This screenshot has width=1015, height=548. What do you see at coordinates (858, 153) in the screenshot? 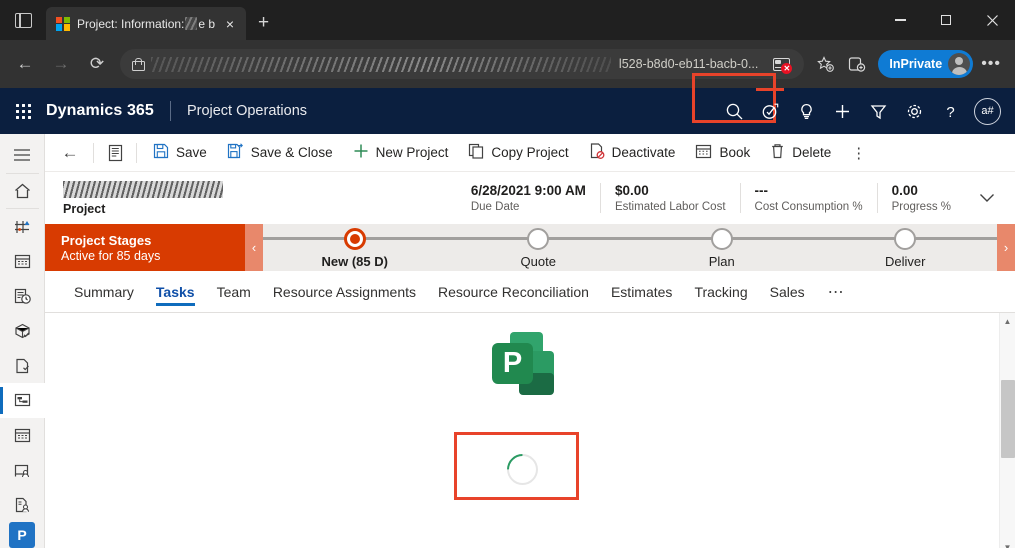
I see `command-overflow-icon: ⋮` at bounding box center [858, 153].